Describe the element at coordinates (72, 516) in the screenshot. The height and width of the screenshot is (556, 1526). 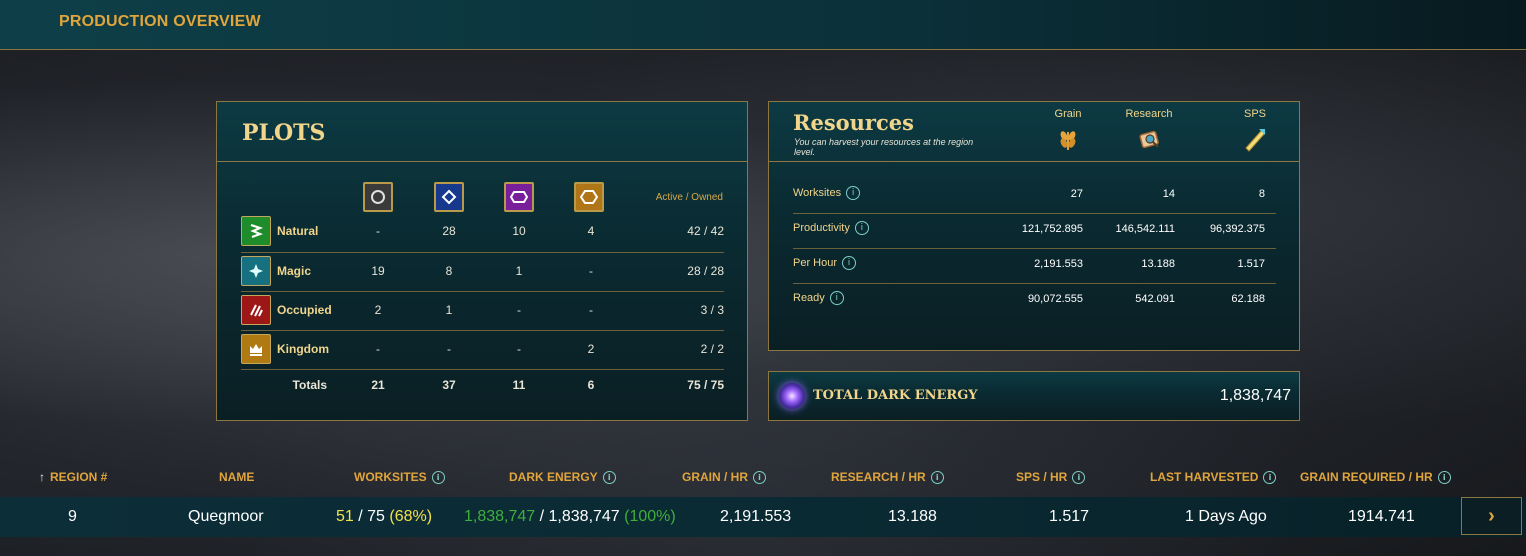
I see `region-number: 9` at that location.